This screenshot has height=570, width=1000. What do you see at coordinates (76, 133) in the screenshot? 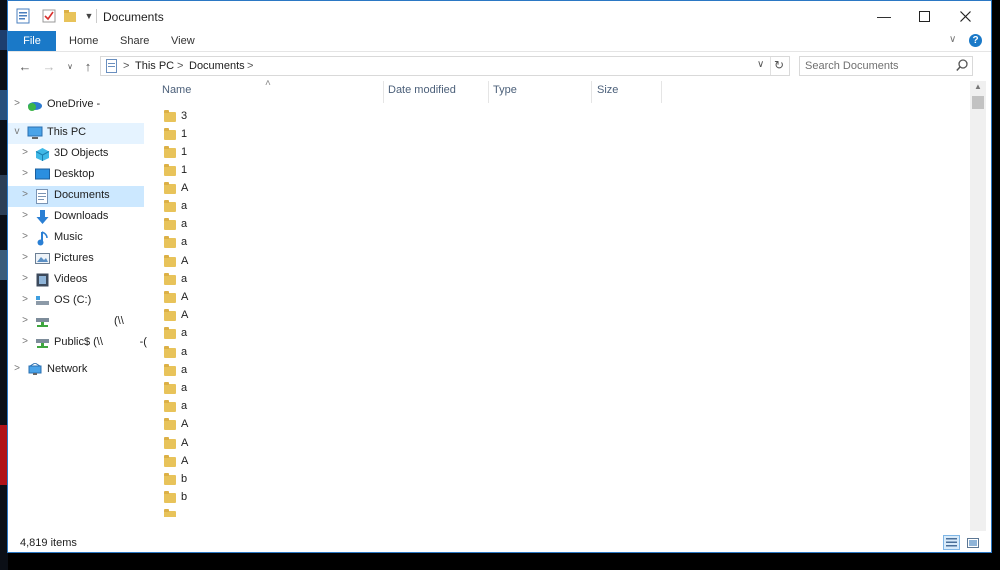
I see `nav-item-this-pc: v This PC` at bounding box center [76, 133].